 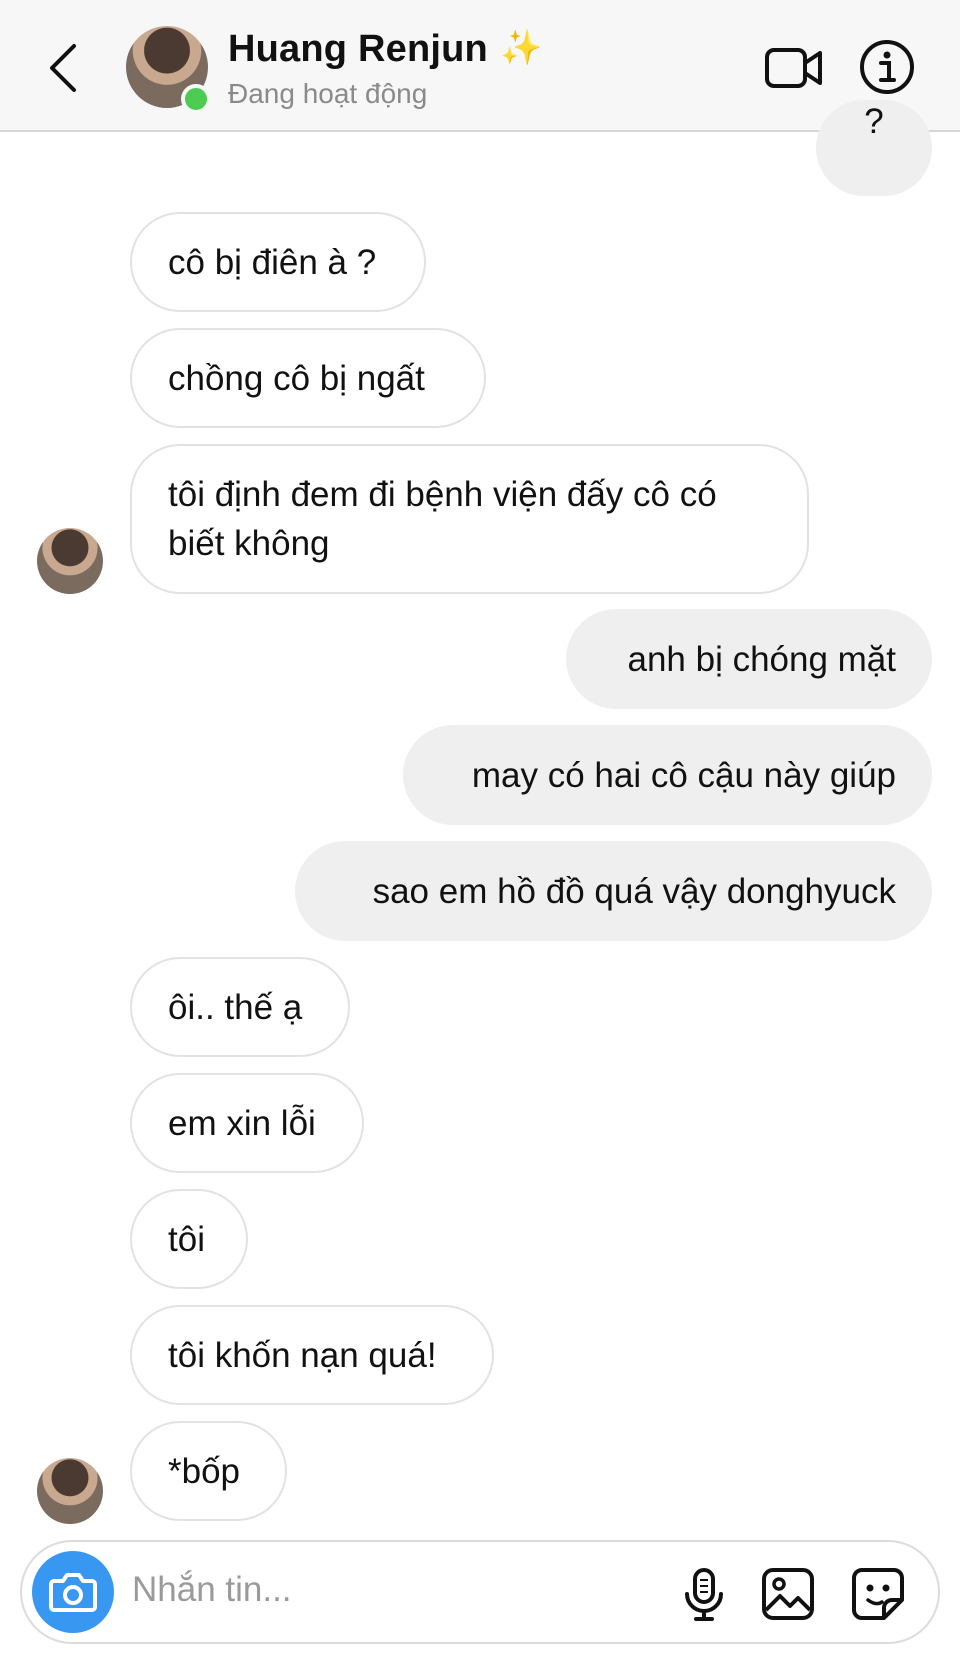 I want to click on contact-name: Huang Renjun, so click(x=358, y=49).